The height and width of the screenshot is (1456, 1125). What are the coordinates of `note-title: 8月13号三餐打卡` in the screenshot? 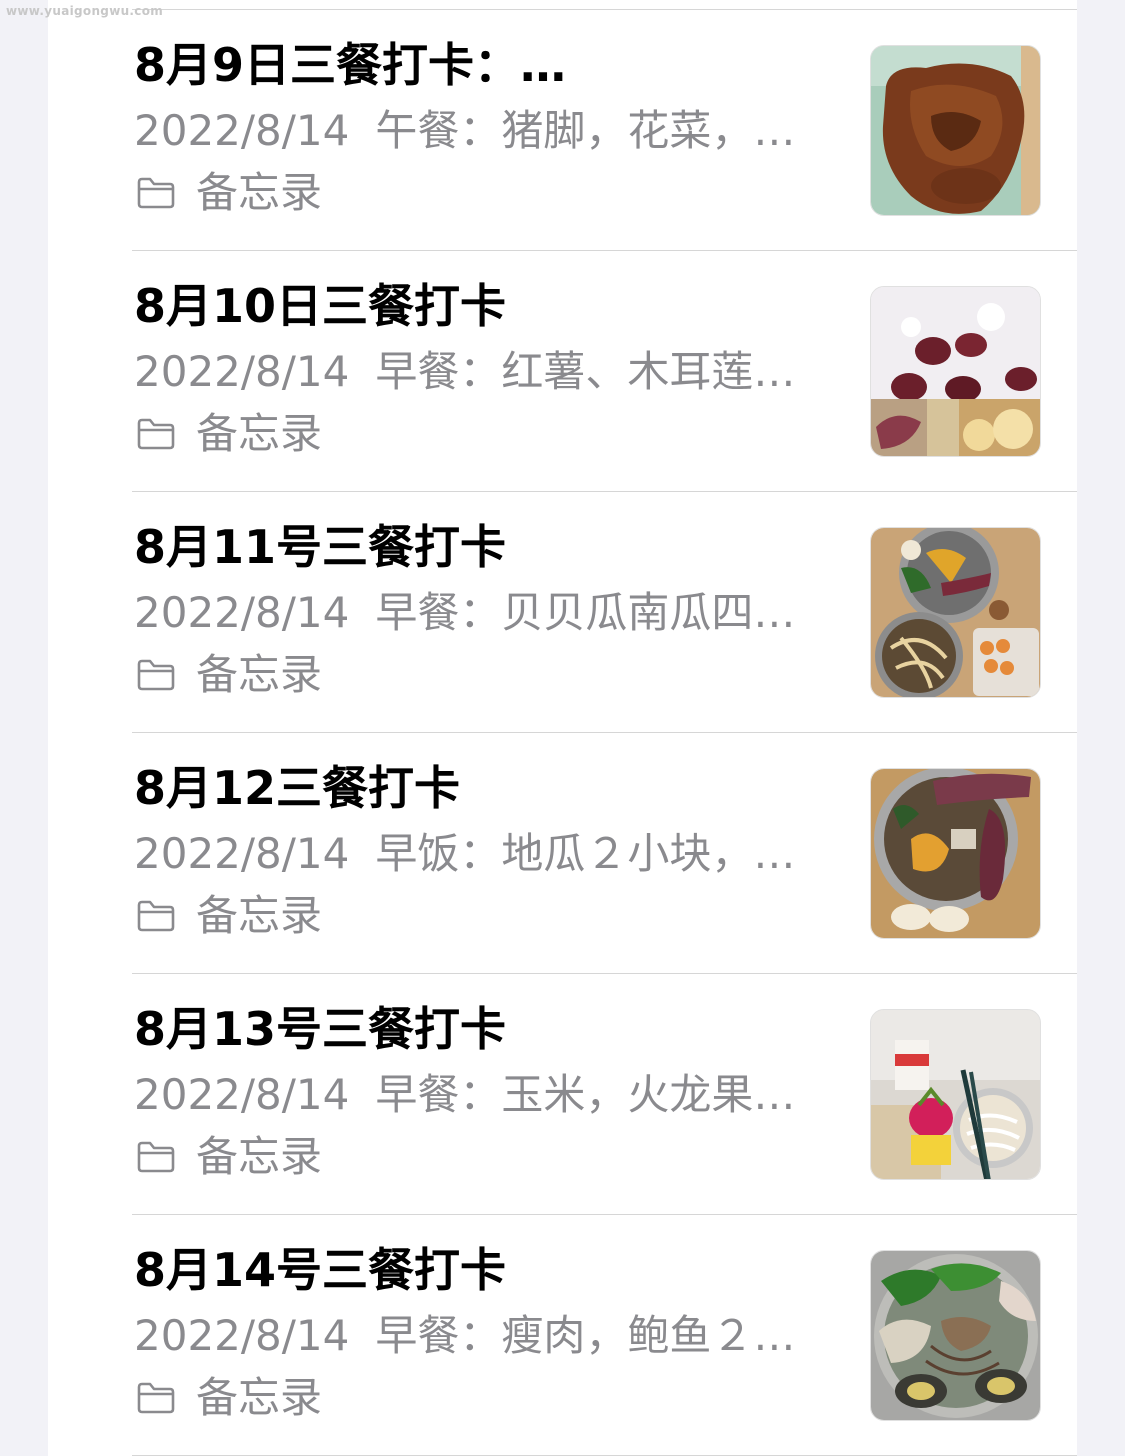 It's located at (320, 1029).